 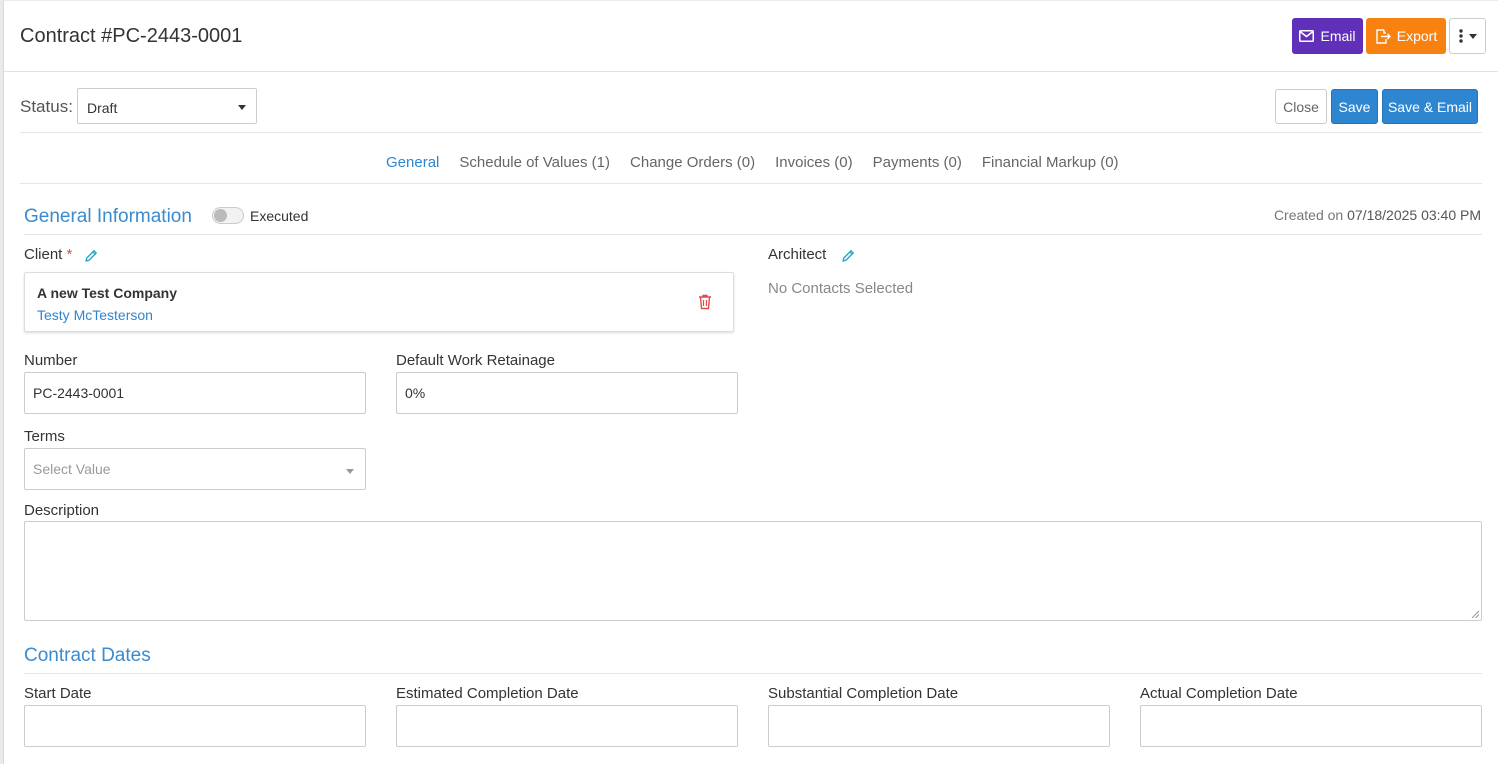 I want to click on export-button: Export, so click(x=1406, y=36).